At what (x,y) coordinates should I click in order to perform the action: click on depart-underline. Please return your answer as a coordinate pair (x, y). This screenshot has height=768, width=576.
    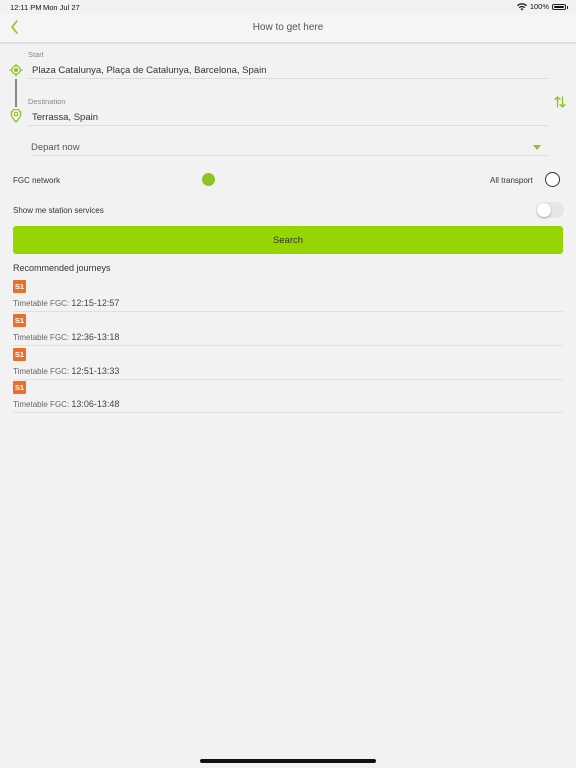
    Looking at the image, I should click on (289, 155).